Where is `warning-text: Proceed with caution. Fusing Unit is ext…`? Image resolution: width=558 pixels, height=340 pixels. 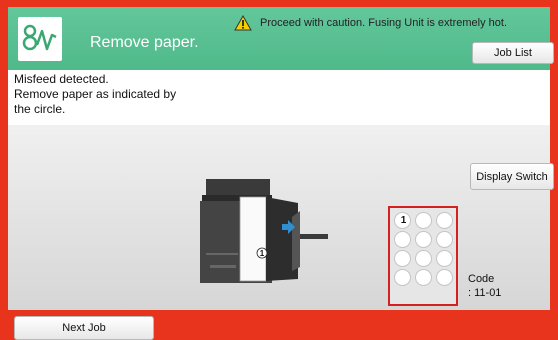
warning-text: Proceed with caution. Fusing Unit is ext… is located at coordinates (384, 23).